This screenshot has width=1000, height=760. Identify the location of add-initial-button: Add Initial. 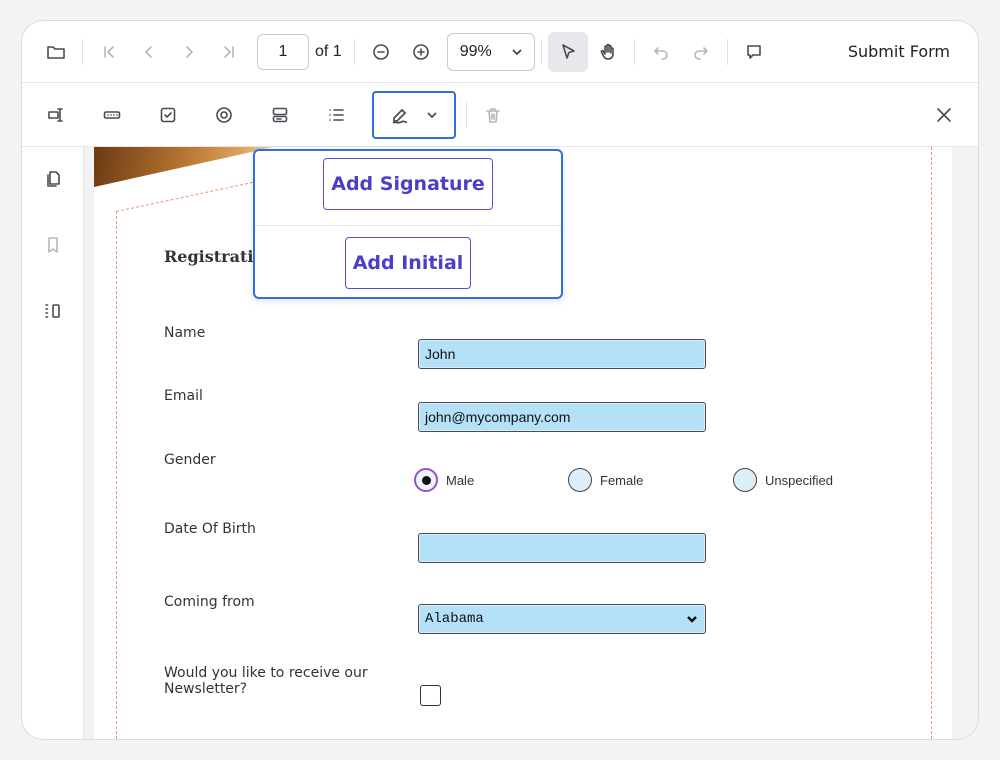
(408, 263).